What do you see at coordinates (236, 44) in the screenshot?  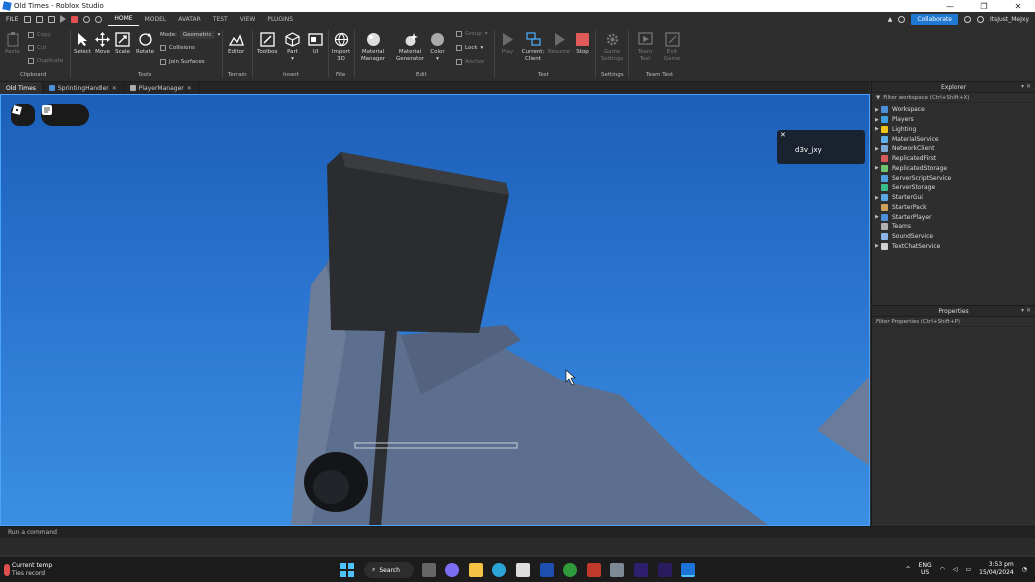 I see `terrain-editor-button: Editor` at bounding box center [236, 44].